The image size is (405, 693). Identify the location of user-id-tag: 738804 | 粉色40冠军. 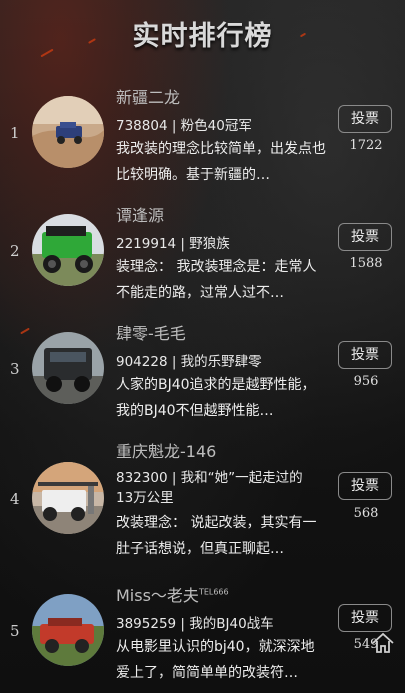
(184, 126).